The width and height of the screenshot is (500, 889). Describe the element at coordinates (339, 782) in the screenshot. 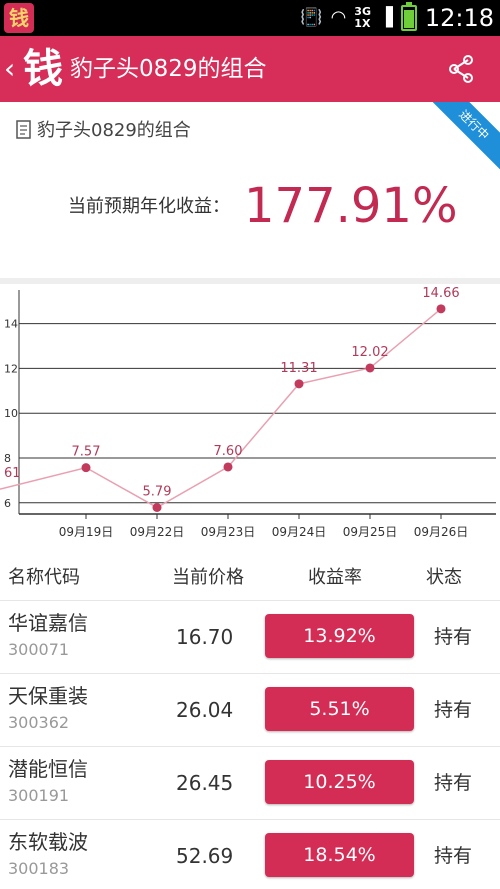

I see `yield-badge: 10.25%` at that location.